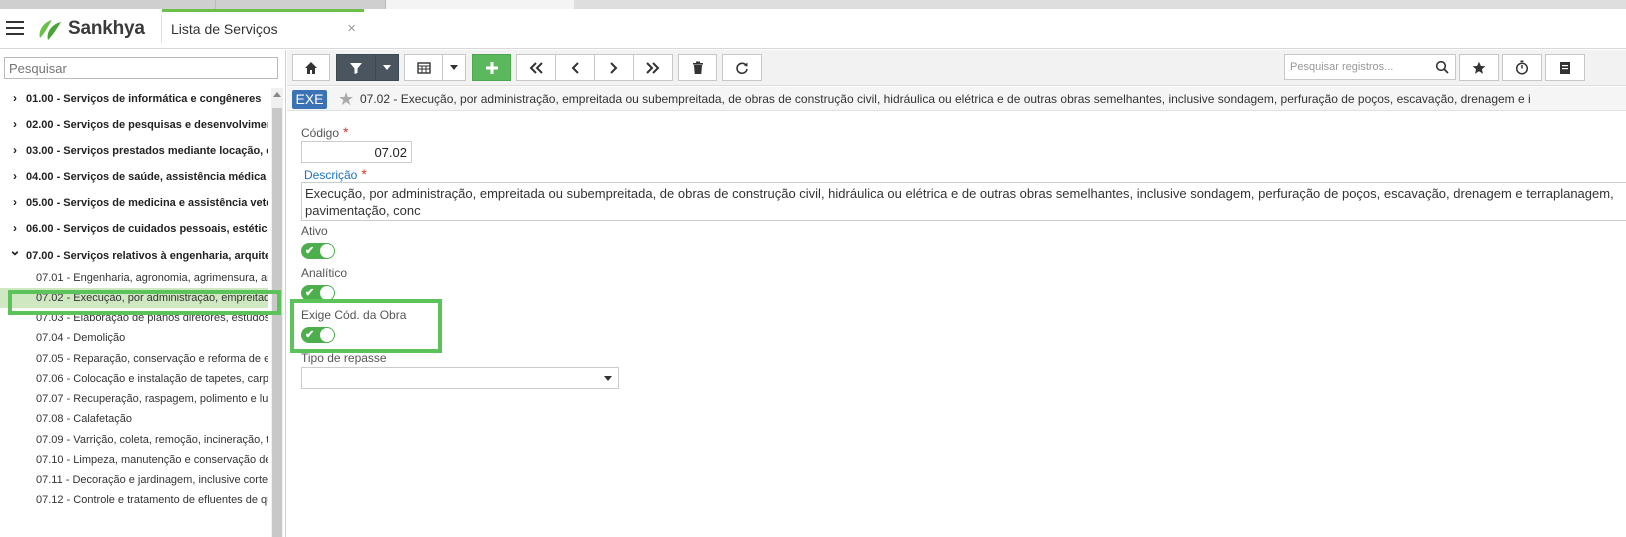  I want to click on refresh-icon, so click(742, 67).